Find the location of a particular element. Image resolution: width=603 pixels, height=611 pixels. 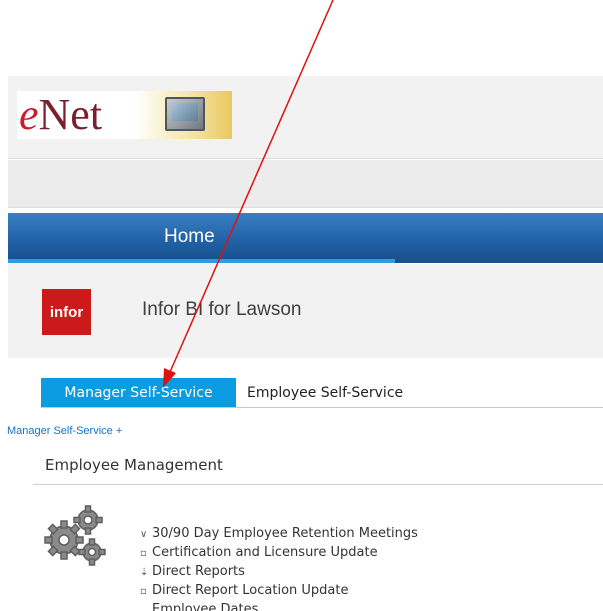

nav-active-underline is located at coordinates (201, 261).